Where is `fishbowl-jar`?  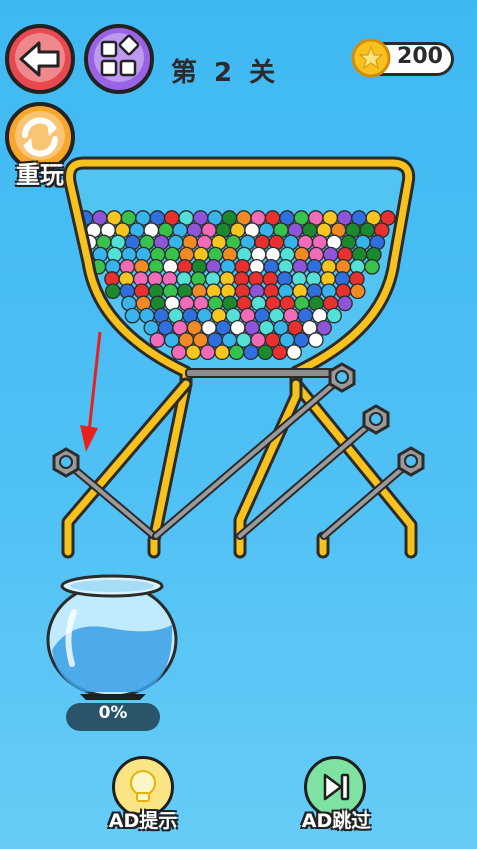
fishbowl-jar is located at coordinates (112, 637).